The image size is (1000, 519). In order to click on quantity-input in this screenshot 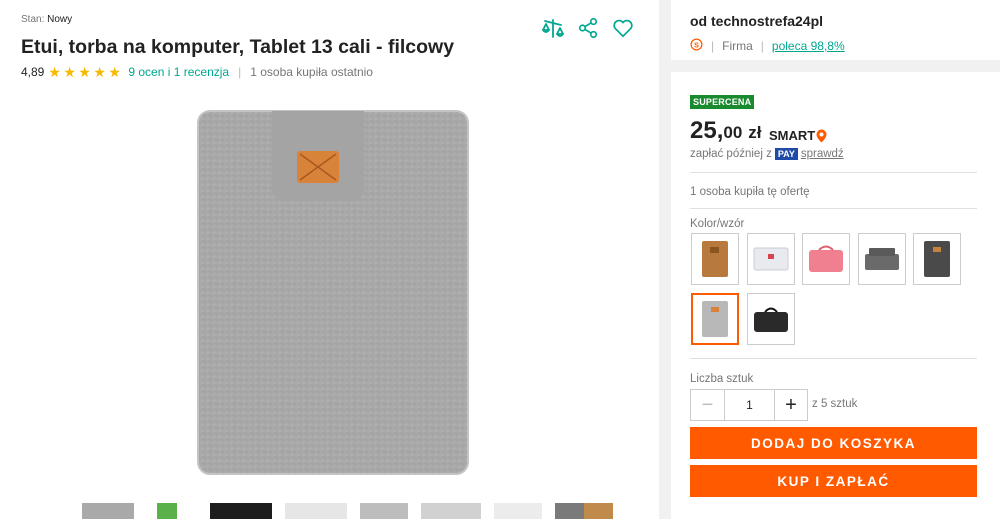, I will do `click(749, 405)`.